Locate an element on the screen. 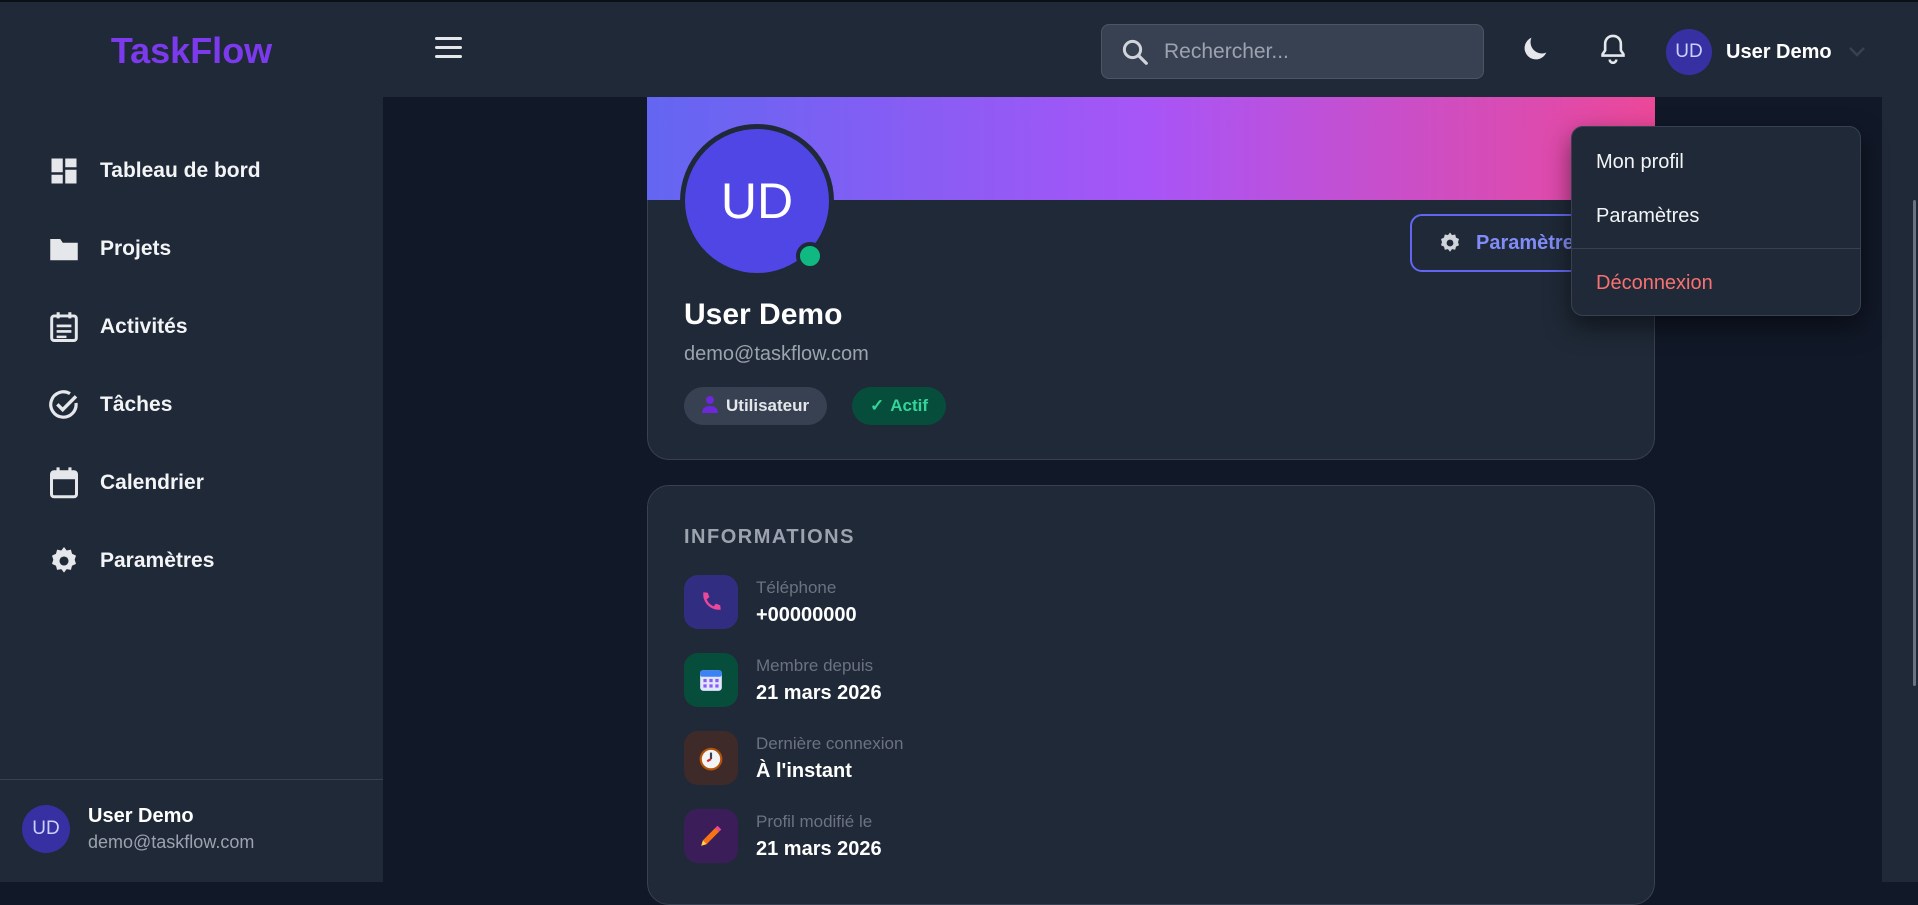 This screenshot has width=1918, height=905. info-label: Dernière connexion is located at coordinates (830, 743).